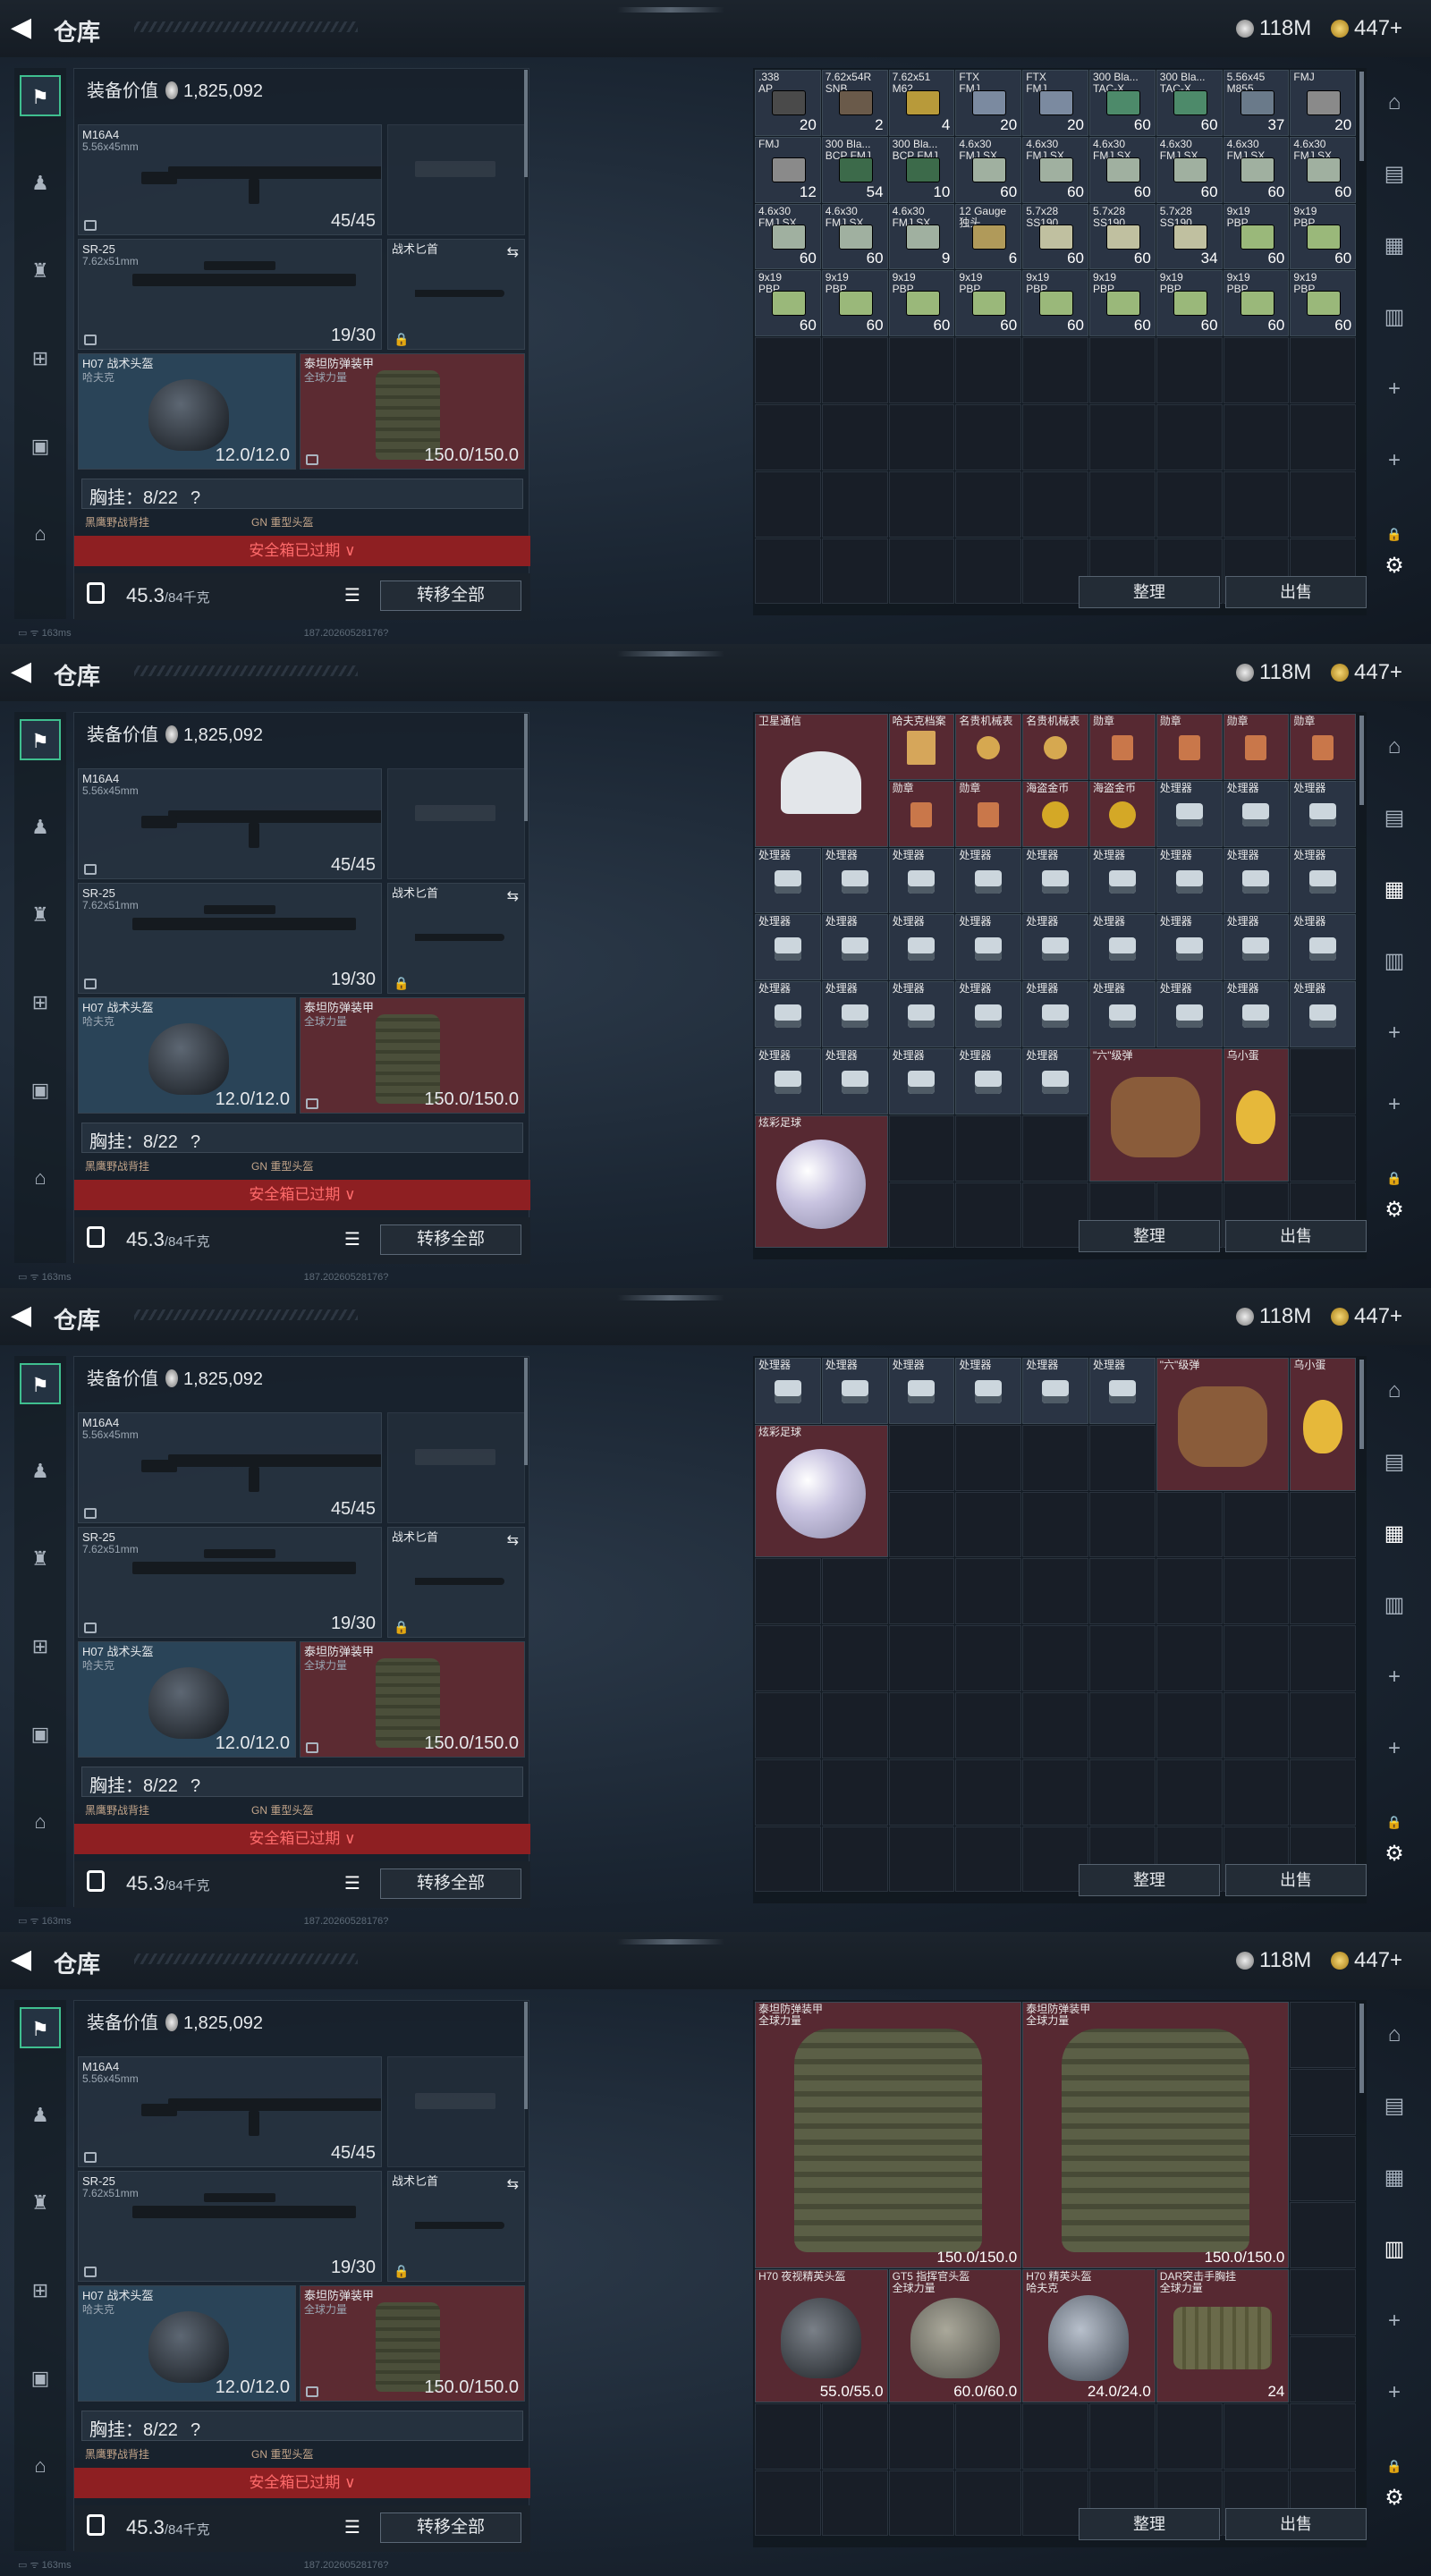  What do you see at coordinates (302, 2426) in the screenshot?
I see `chest-rig-row: 胸挂：8/22?` at bounding box center [302, 2426].